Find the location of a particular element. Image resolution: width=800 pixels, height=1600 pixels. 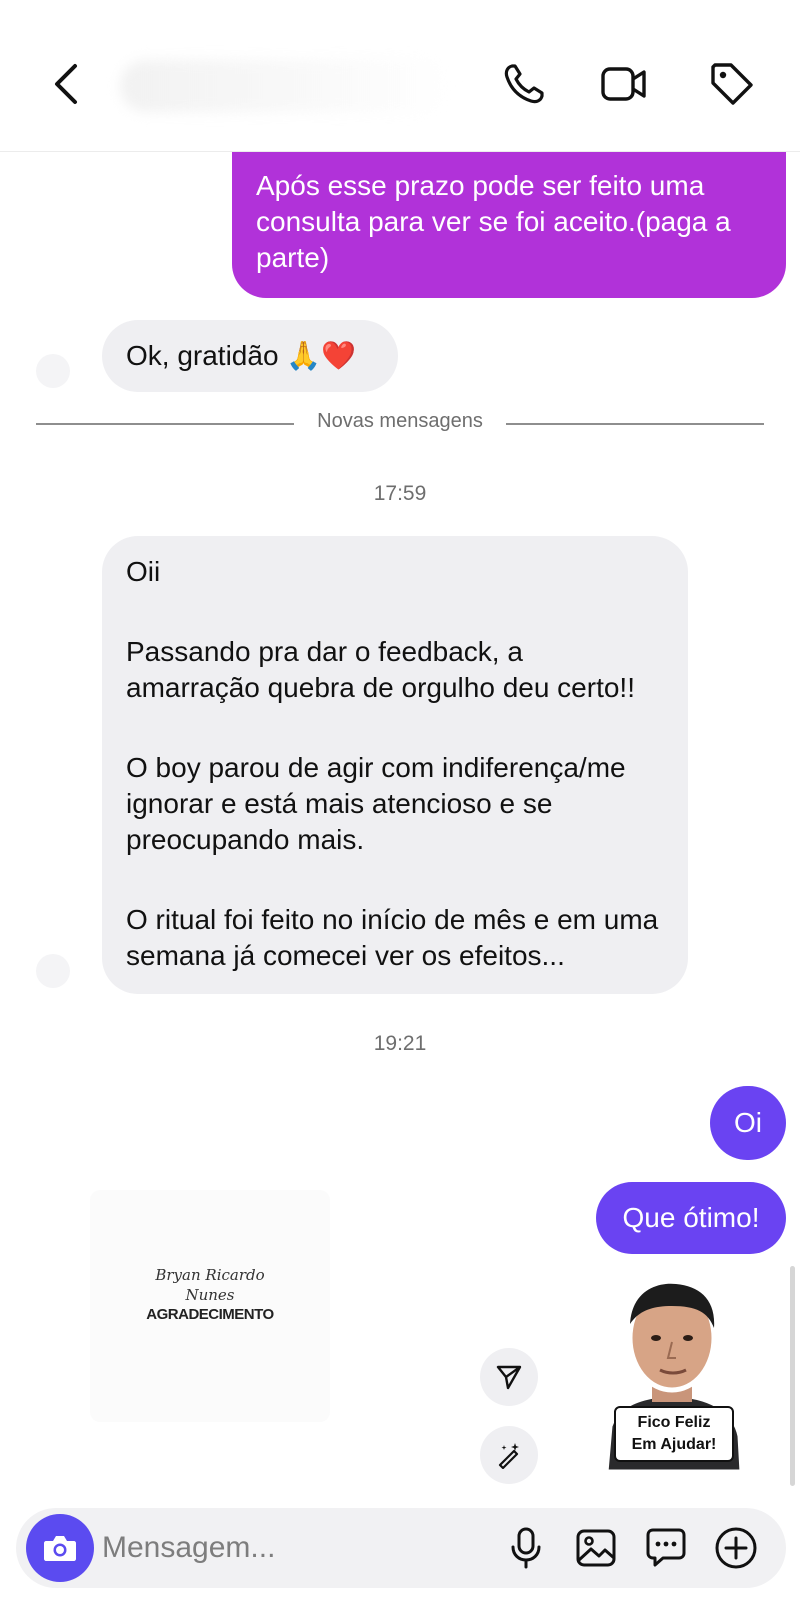

send-icon is located at coordinates (509, 1377).